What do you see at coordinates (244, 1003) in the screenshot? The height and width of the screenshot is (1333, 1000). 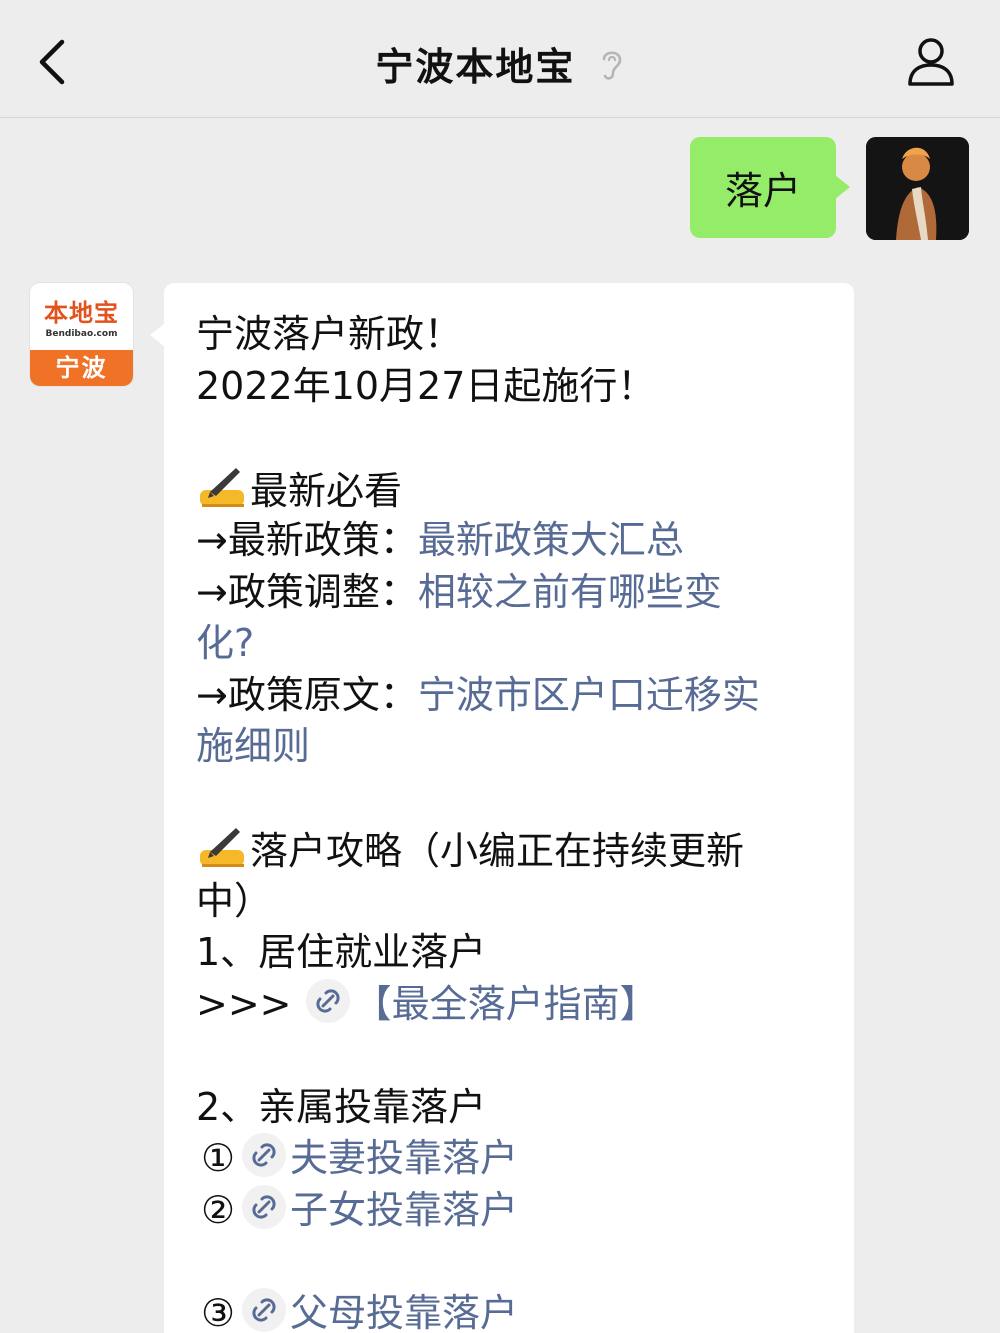 I see `section1-prefix: >>>` at bounding box center [244, 1003].